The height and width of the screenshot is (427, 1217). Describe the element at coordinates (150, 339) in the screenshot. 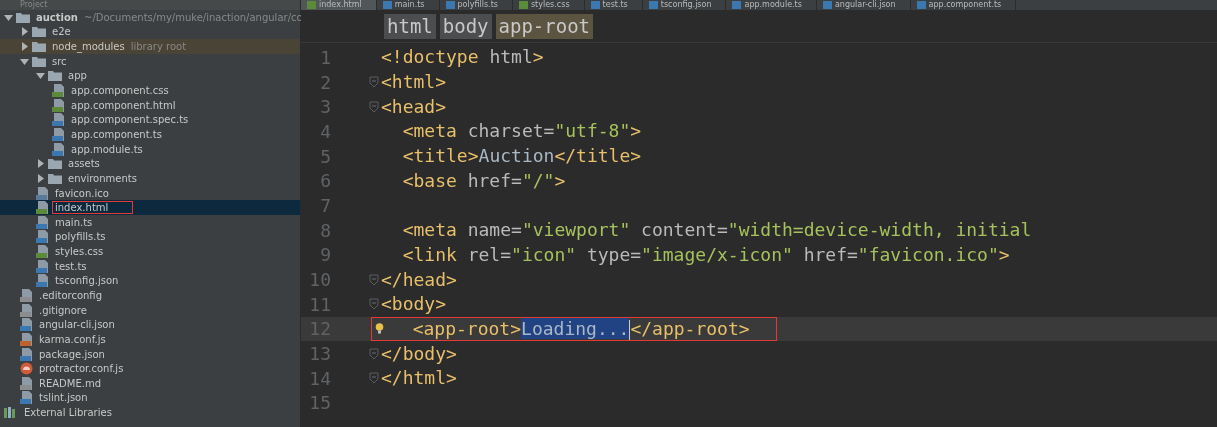

I see `tree-item: karma.conf.js` at that location.